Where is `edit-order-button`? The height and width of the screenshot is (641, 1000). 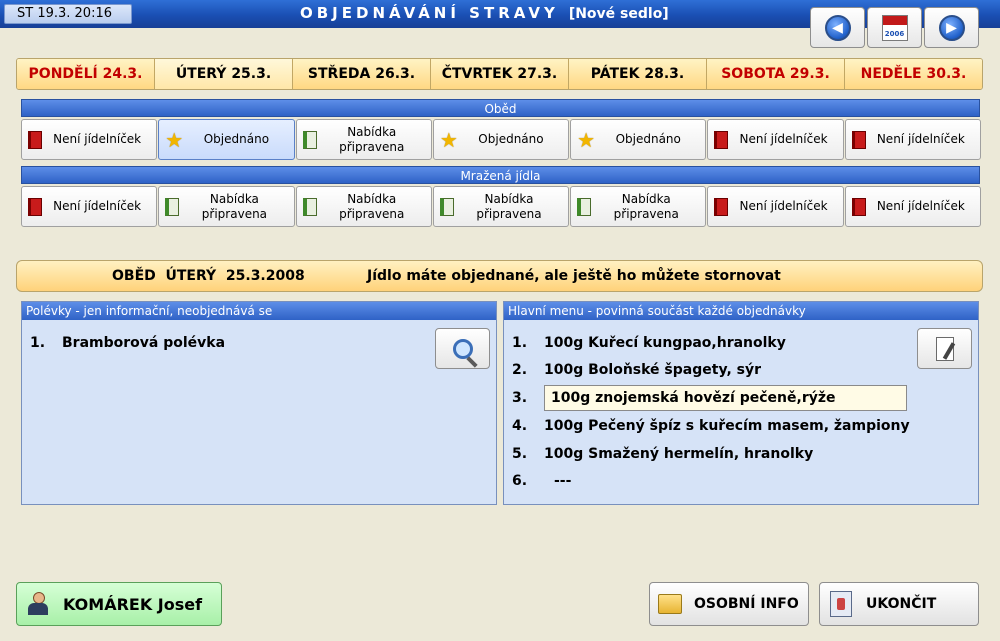 edit-order-button is located at coordinates (944, 348).